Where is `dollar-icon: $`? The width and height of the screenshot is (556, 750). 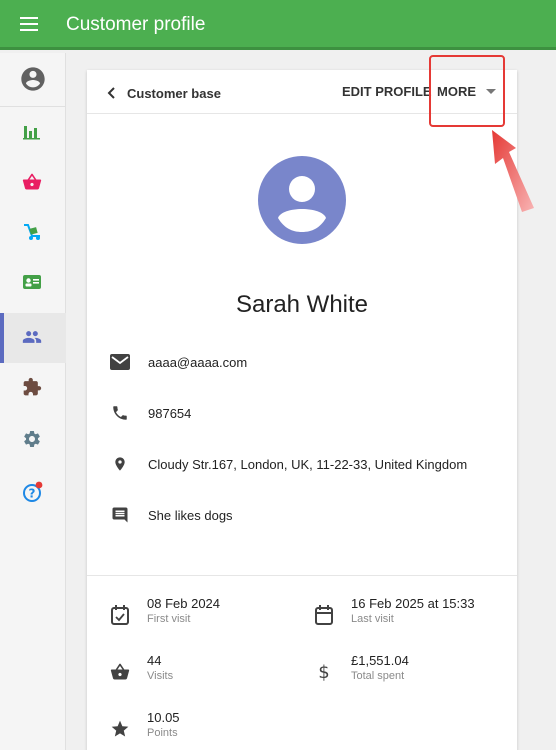 dollar-icon: $ is located at coordinates (324, 672).